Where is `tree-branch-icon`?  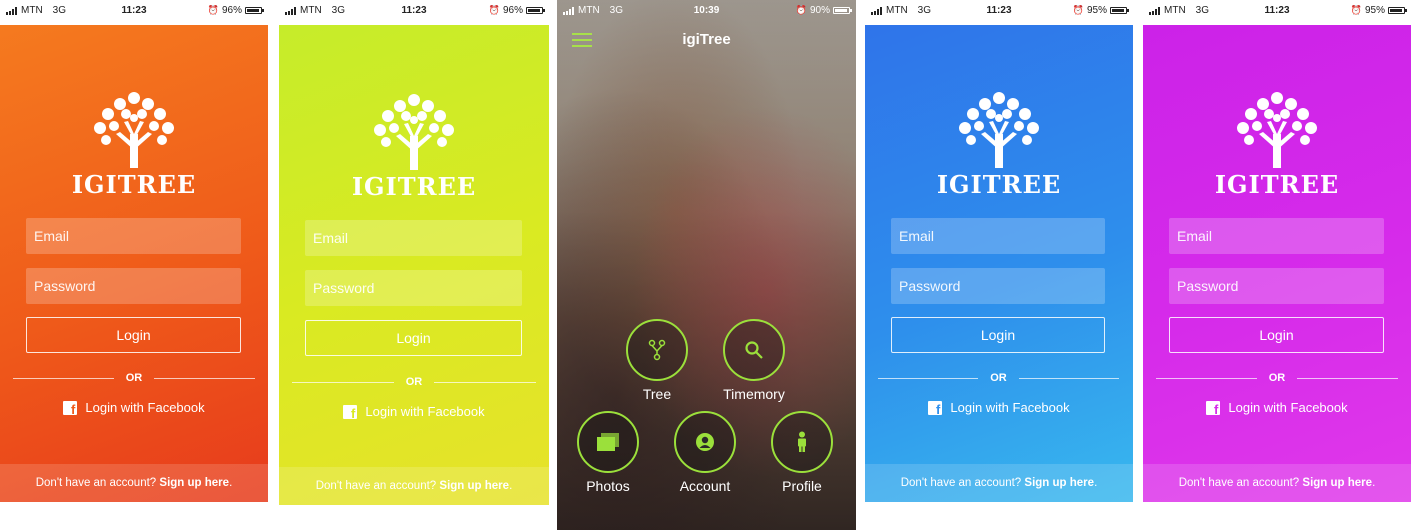 tree-branch-icon is located at coordinates (657, 350).